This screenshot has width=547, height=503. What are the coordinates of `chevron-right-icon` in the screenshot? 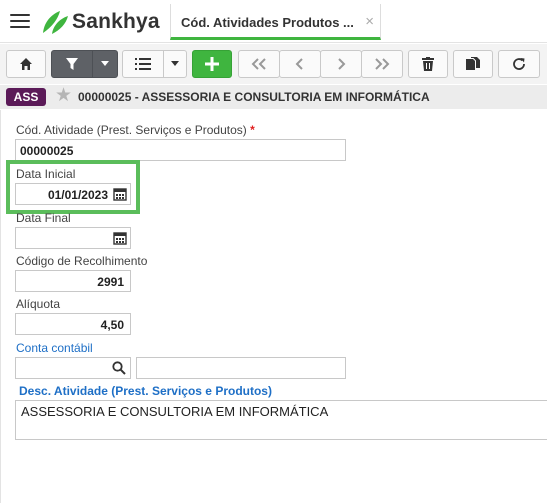 It's located at (342, 64).